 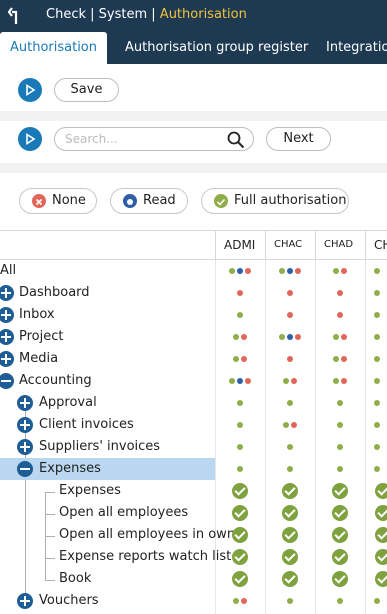 I want to click on tree-row: Inbox, so click(x=193, y=315).